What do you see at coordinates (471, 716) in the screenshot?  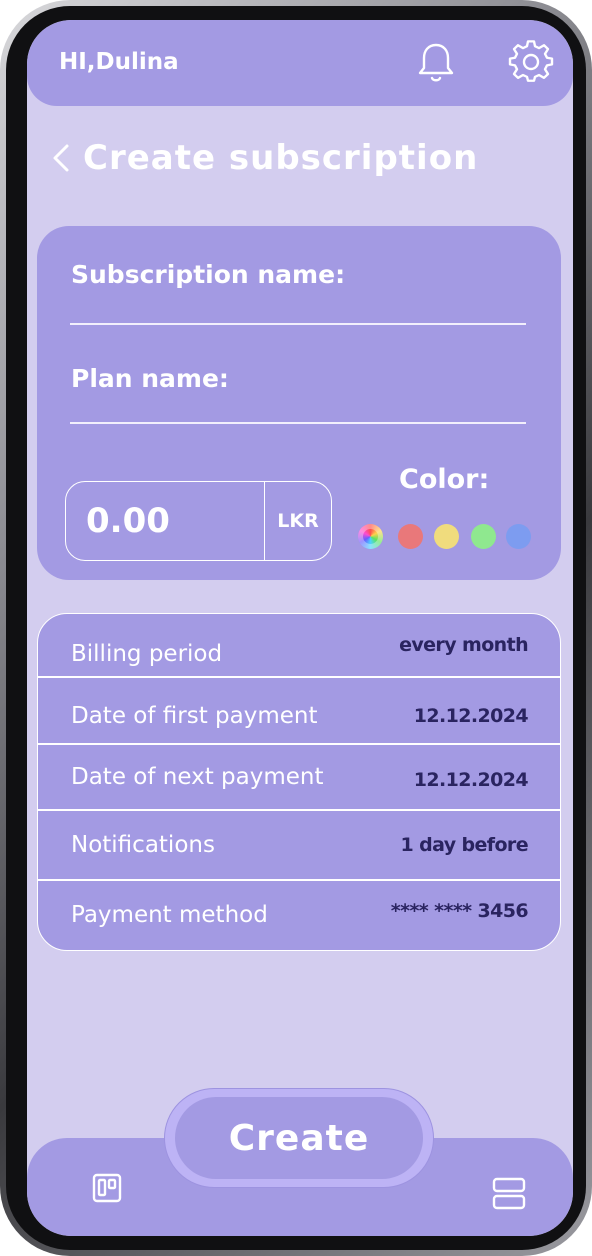 I see `first-payment-value: 12.12.2024` at bounding box center [471, 716].